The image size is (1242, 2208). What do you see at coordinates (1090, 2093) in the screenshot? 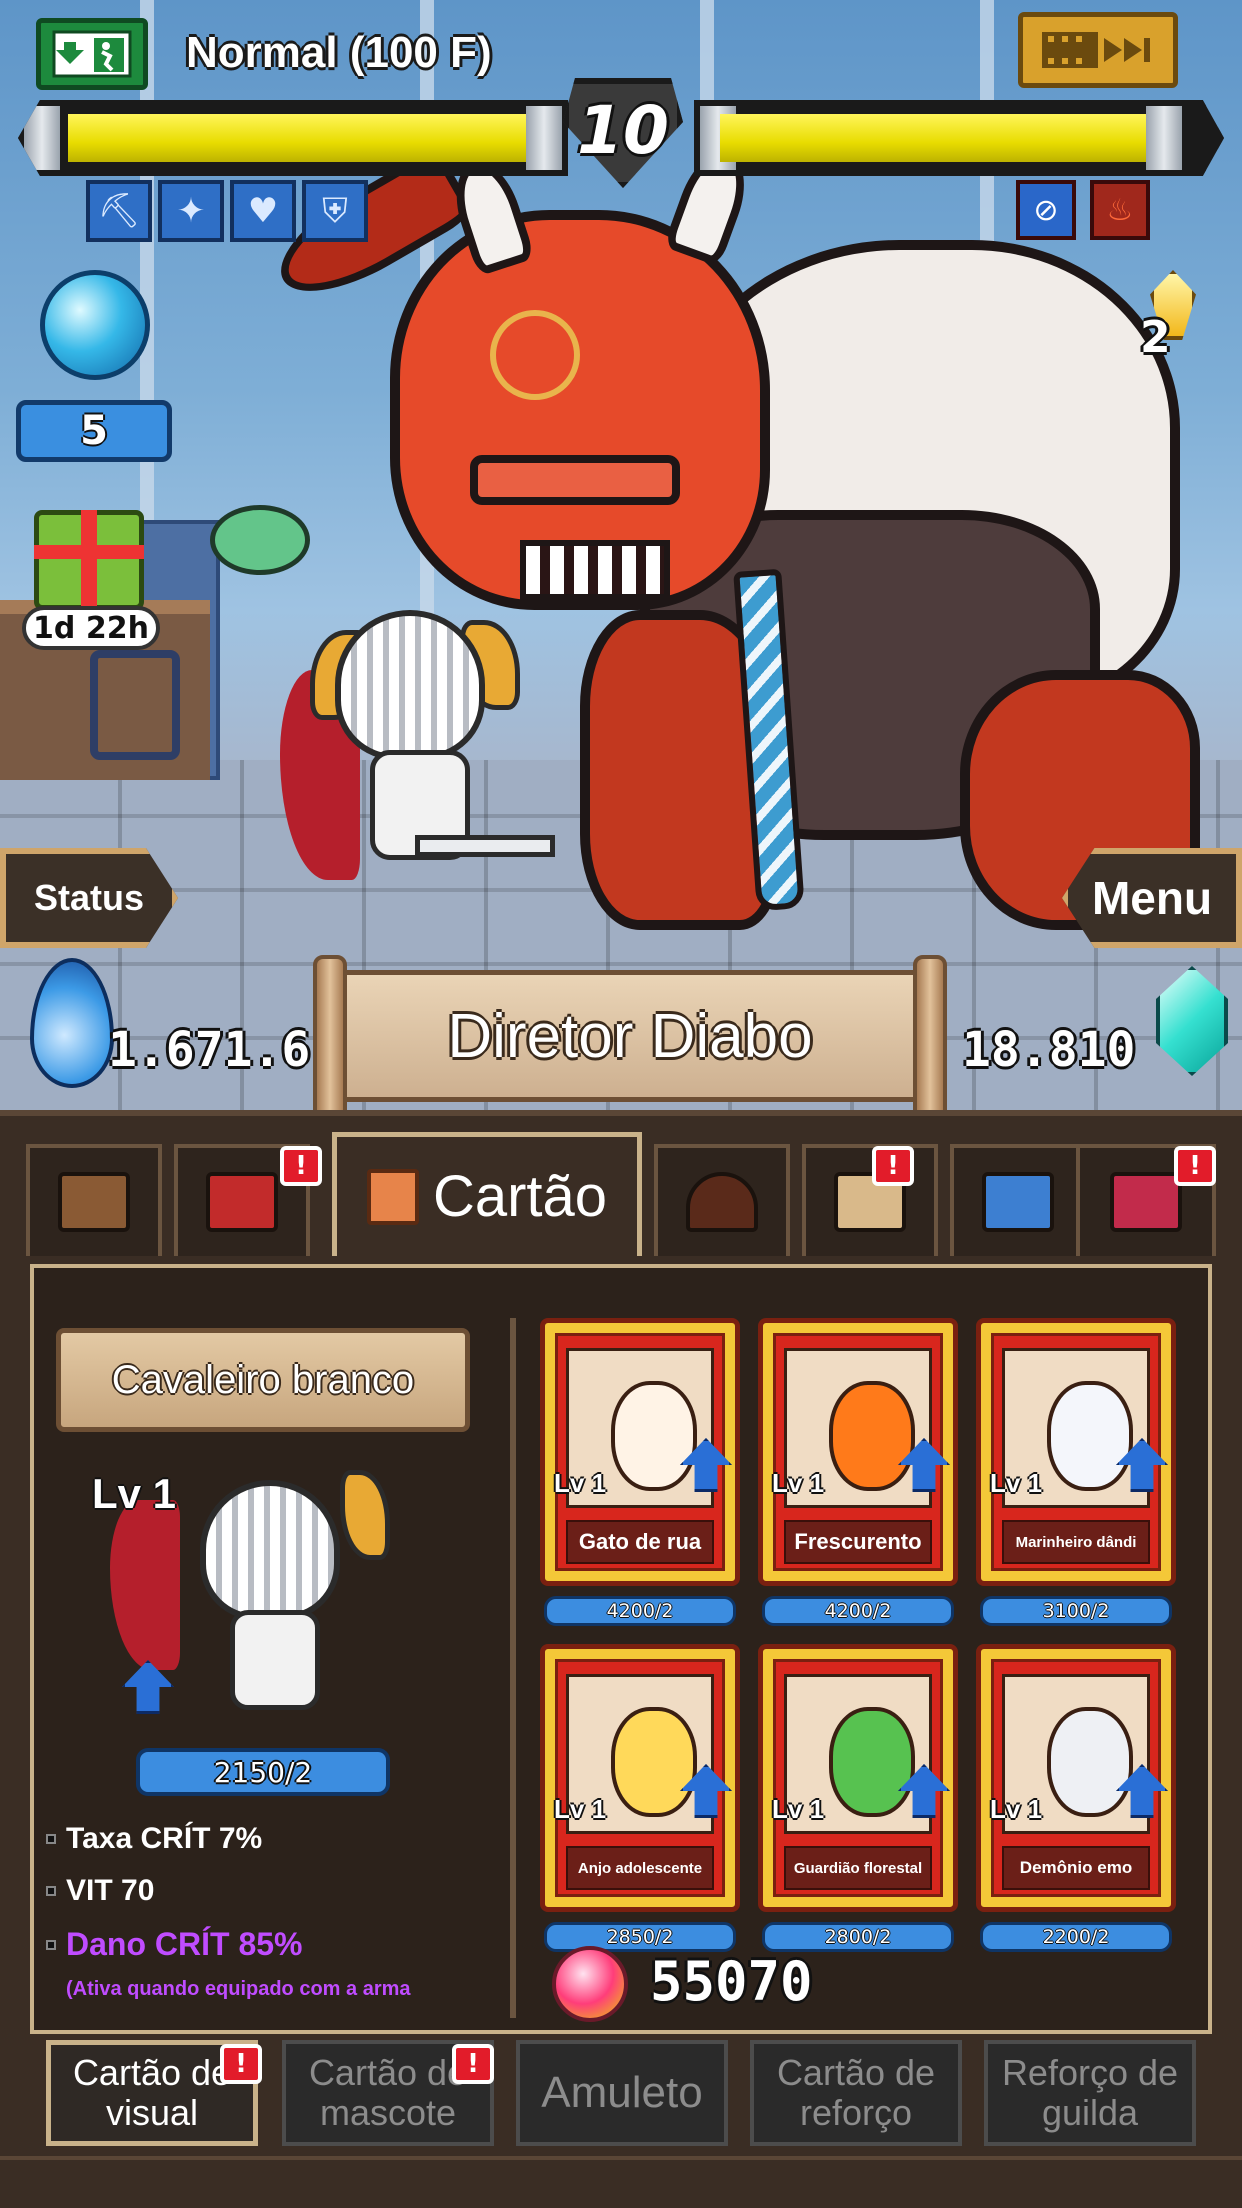
I see `tab-guild-boost: Reforço de guilda` at bounding box center [1090, 2093].